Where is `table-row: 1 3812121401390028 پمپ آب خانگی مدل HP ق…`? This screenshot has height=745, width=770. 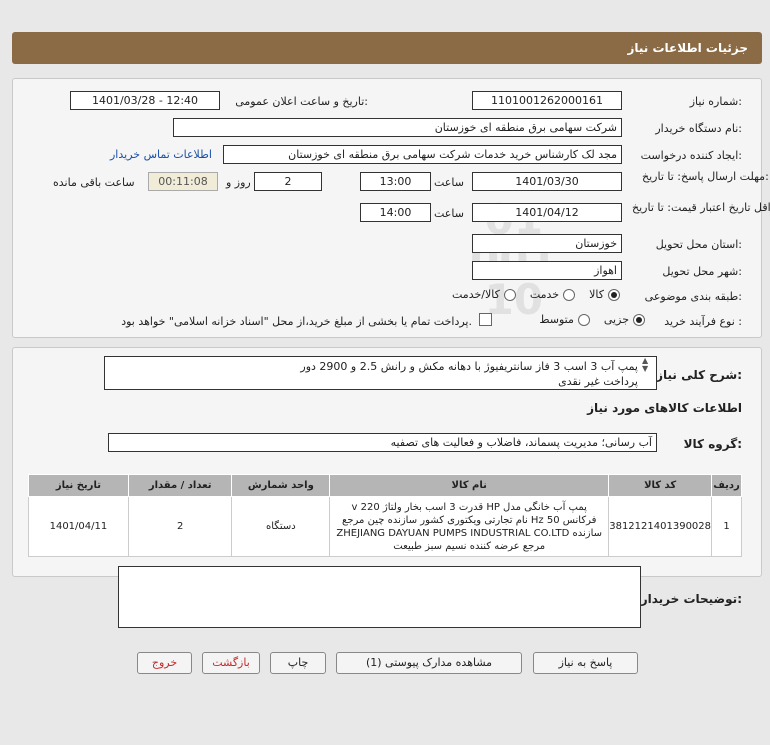
table-row: 1 3812121401390028 پمپ آب خانگی مدل HP ق… is located at coordinates (385, 526).